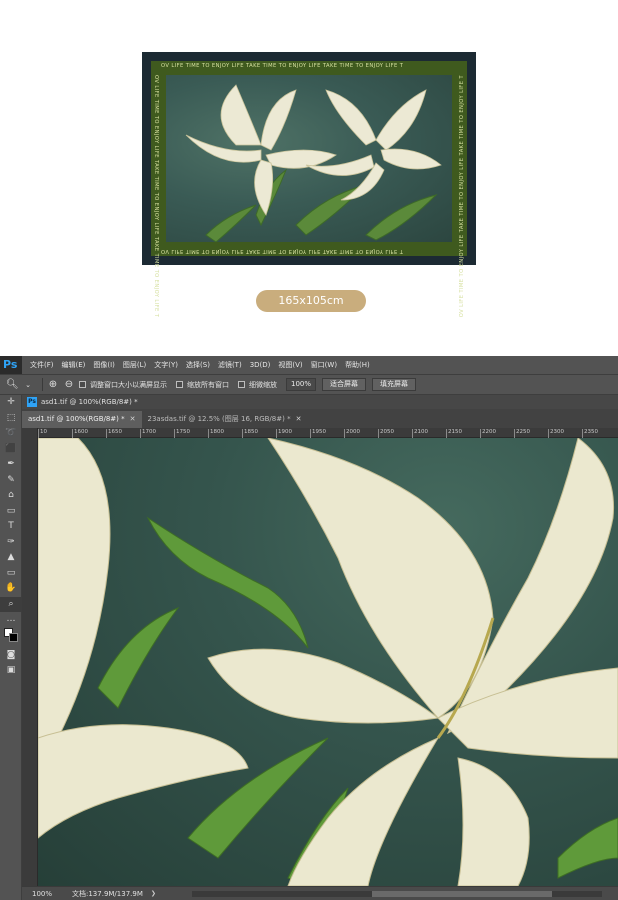 Image resolution: width=618 pixels, height=900 pixels. I want to click on document-title: asd1.tif @ 100%(RGB/8#) *, so click(89, 402).